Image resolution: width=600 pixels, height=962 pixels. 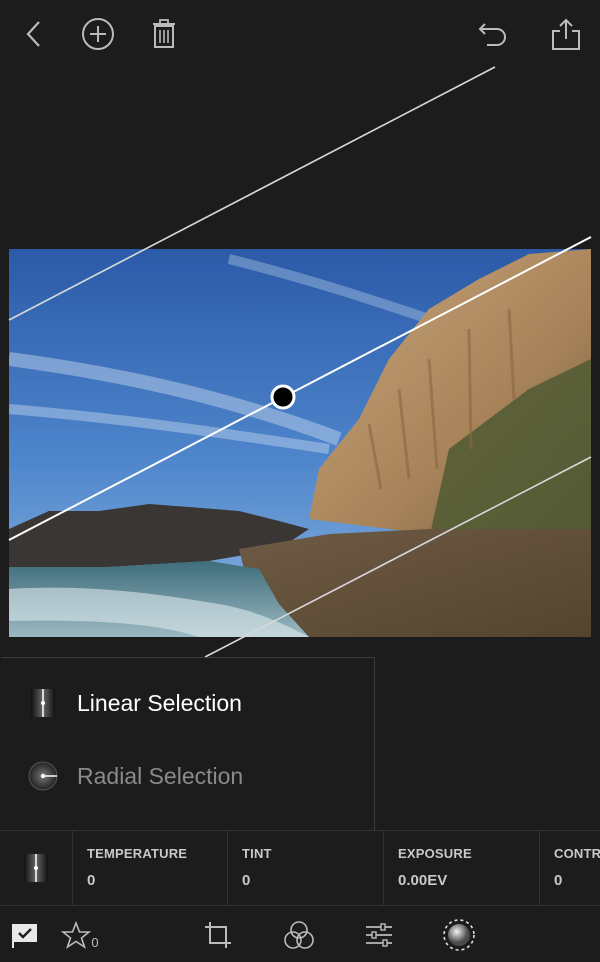 I want to click on flag-pick-icon, so click(x=24, y=935).